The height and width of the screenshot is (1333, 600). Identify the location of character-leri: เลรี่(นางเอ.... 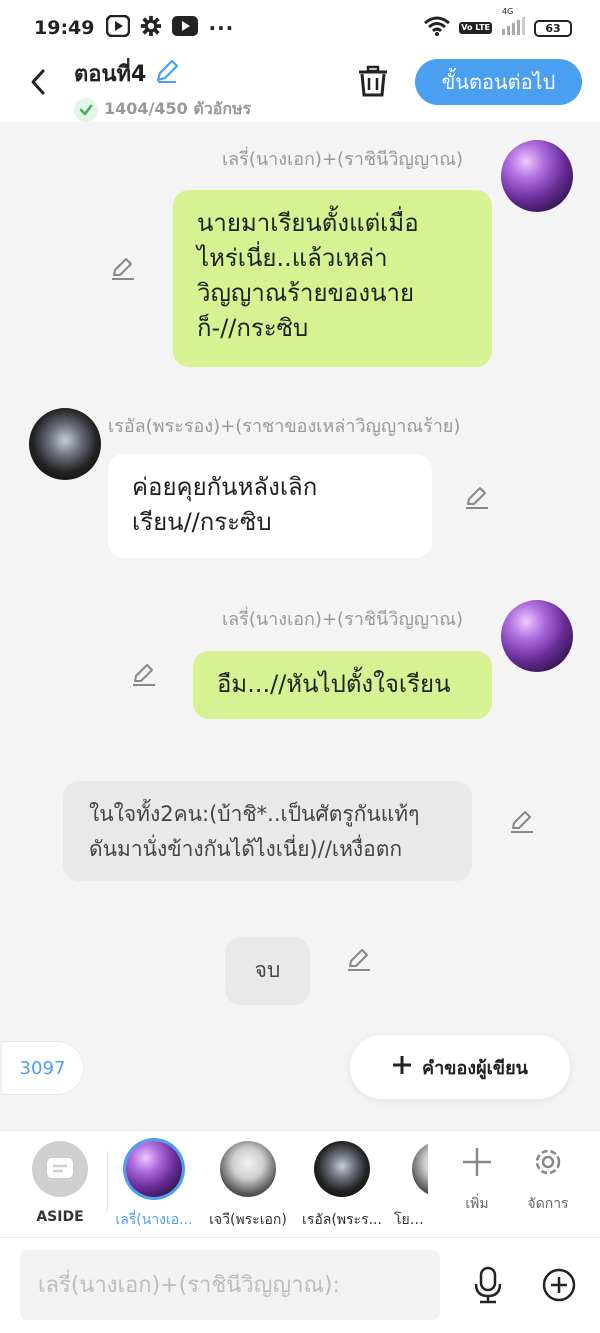
(154, 1186).